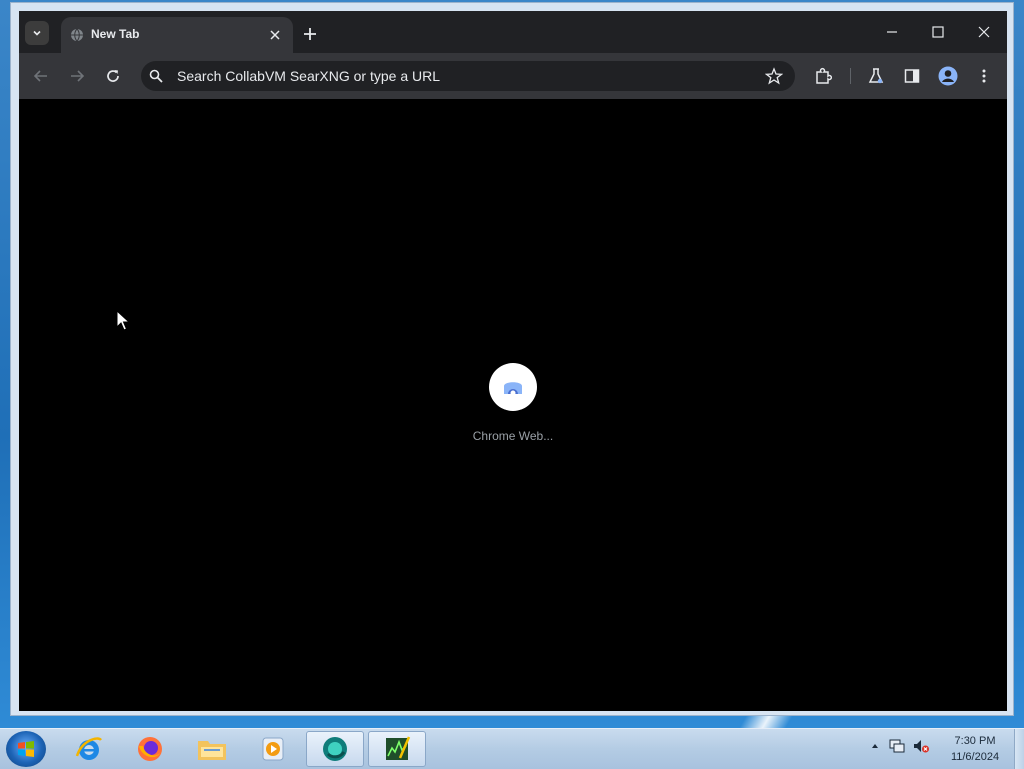 The image size is (1024, 769). I want to click on clock-date: 11/6/2024, so click(975, 757).